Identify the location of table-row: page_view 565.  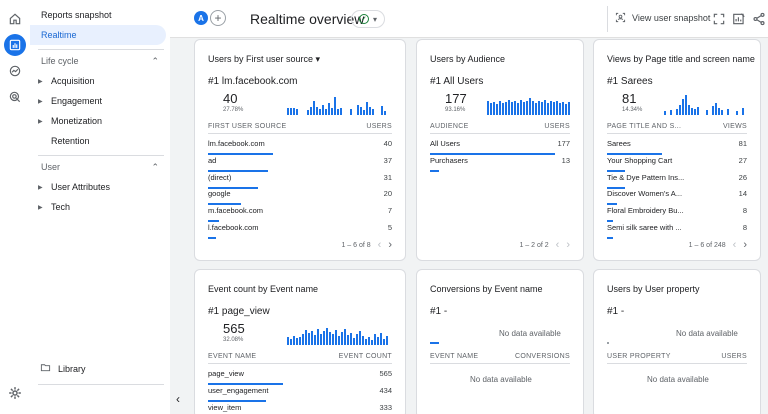
(300, 377).